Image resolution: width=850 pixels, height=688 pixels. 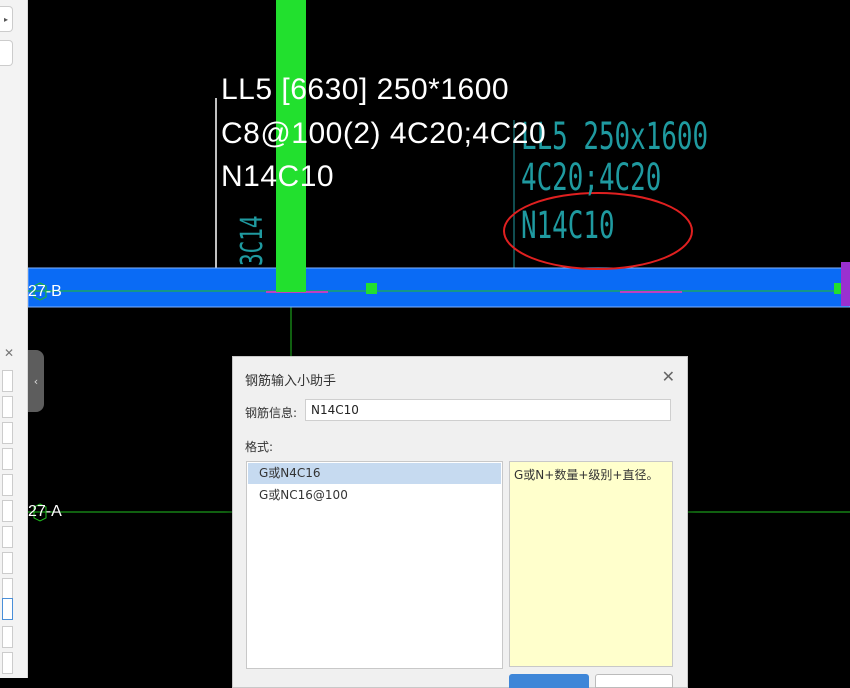 I want to click on axis-label-27-a: 27-A, so click(x=45, y=511).